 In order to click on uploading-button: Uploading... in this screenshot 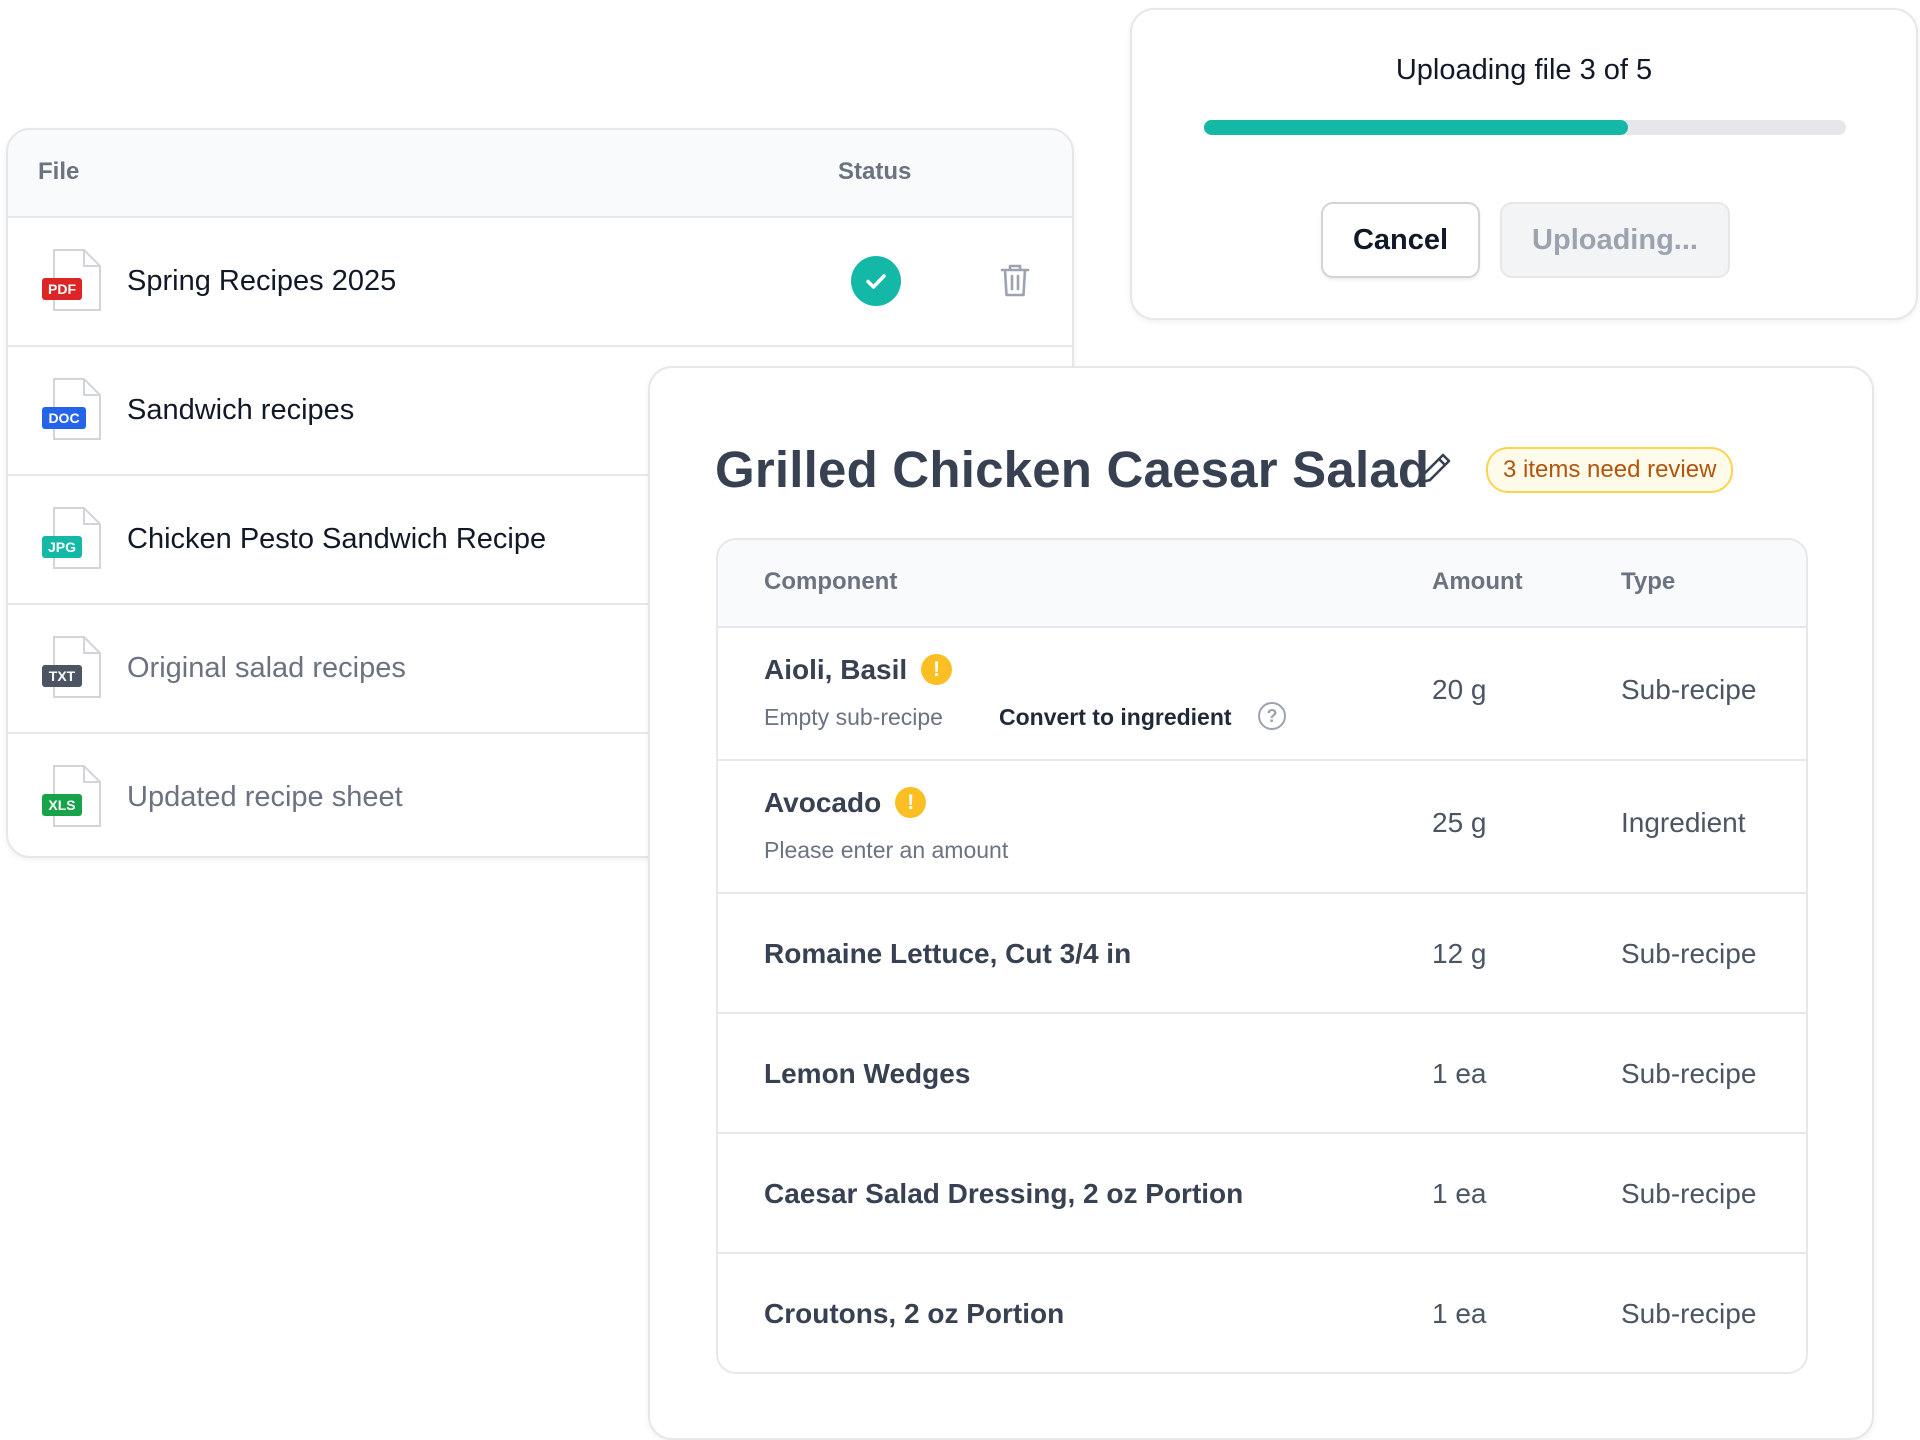, I will do `click(1615, 240)`.